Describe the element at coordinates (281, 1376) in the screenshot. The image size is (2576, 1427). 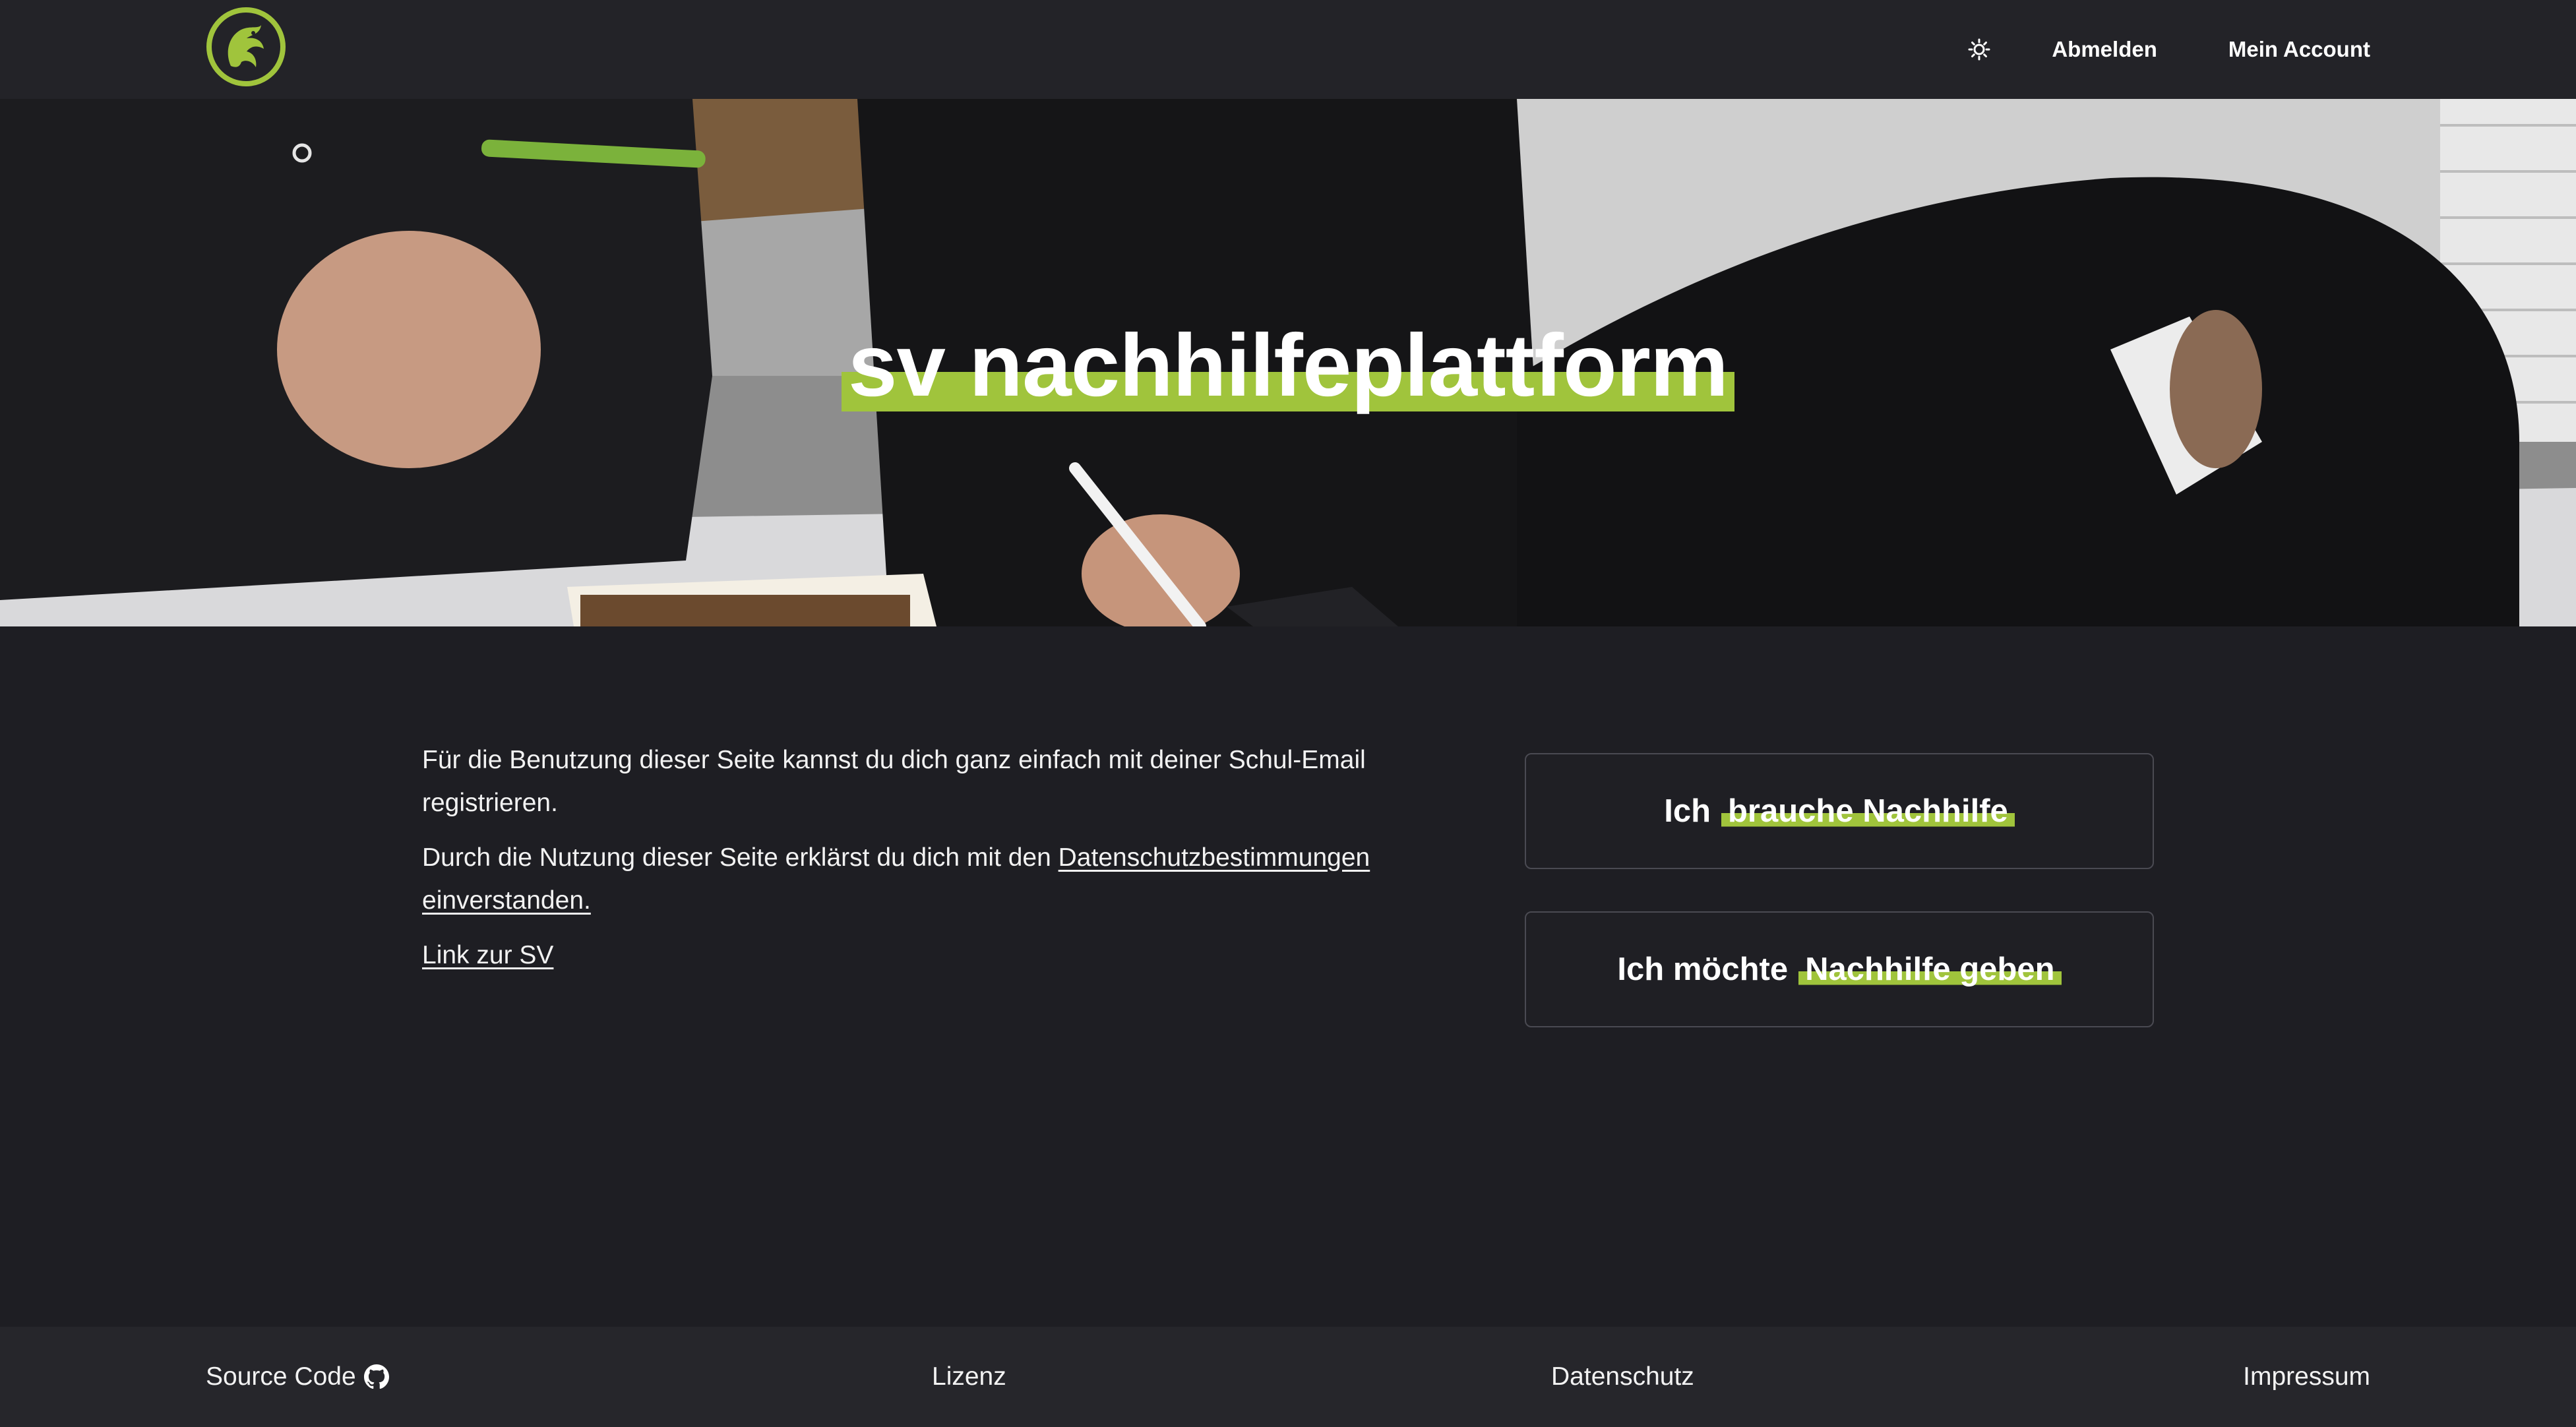
I see `source-code-label: Source Code` at that location.